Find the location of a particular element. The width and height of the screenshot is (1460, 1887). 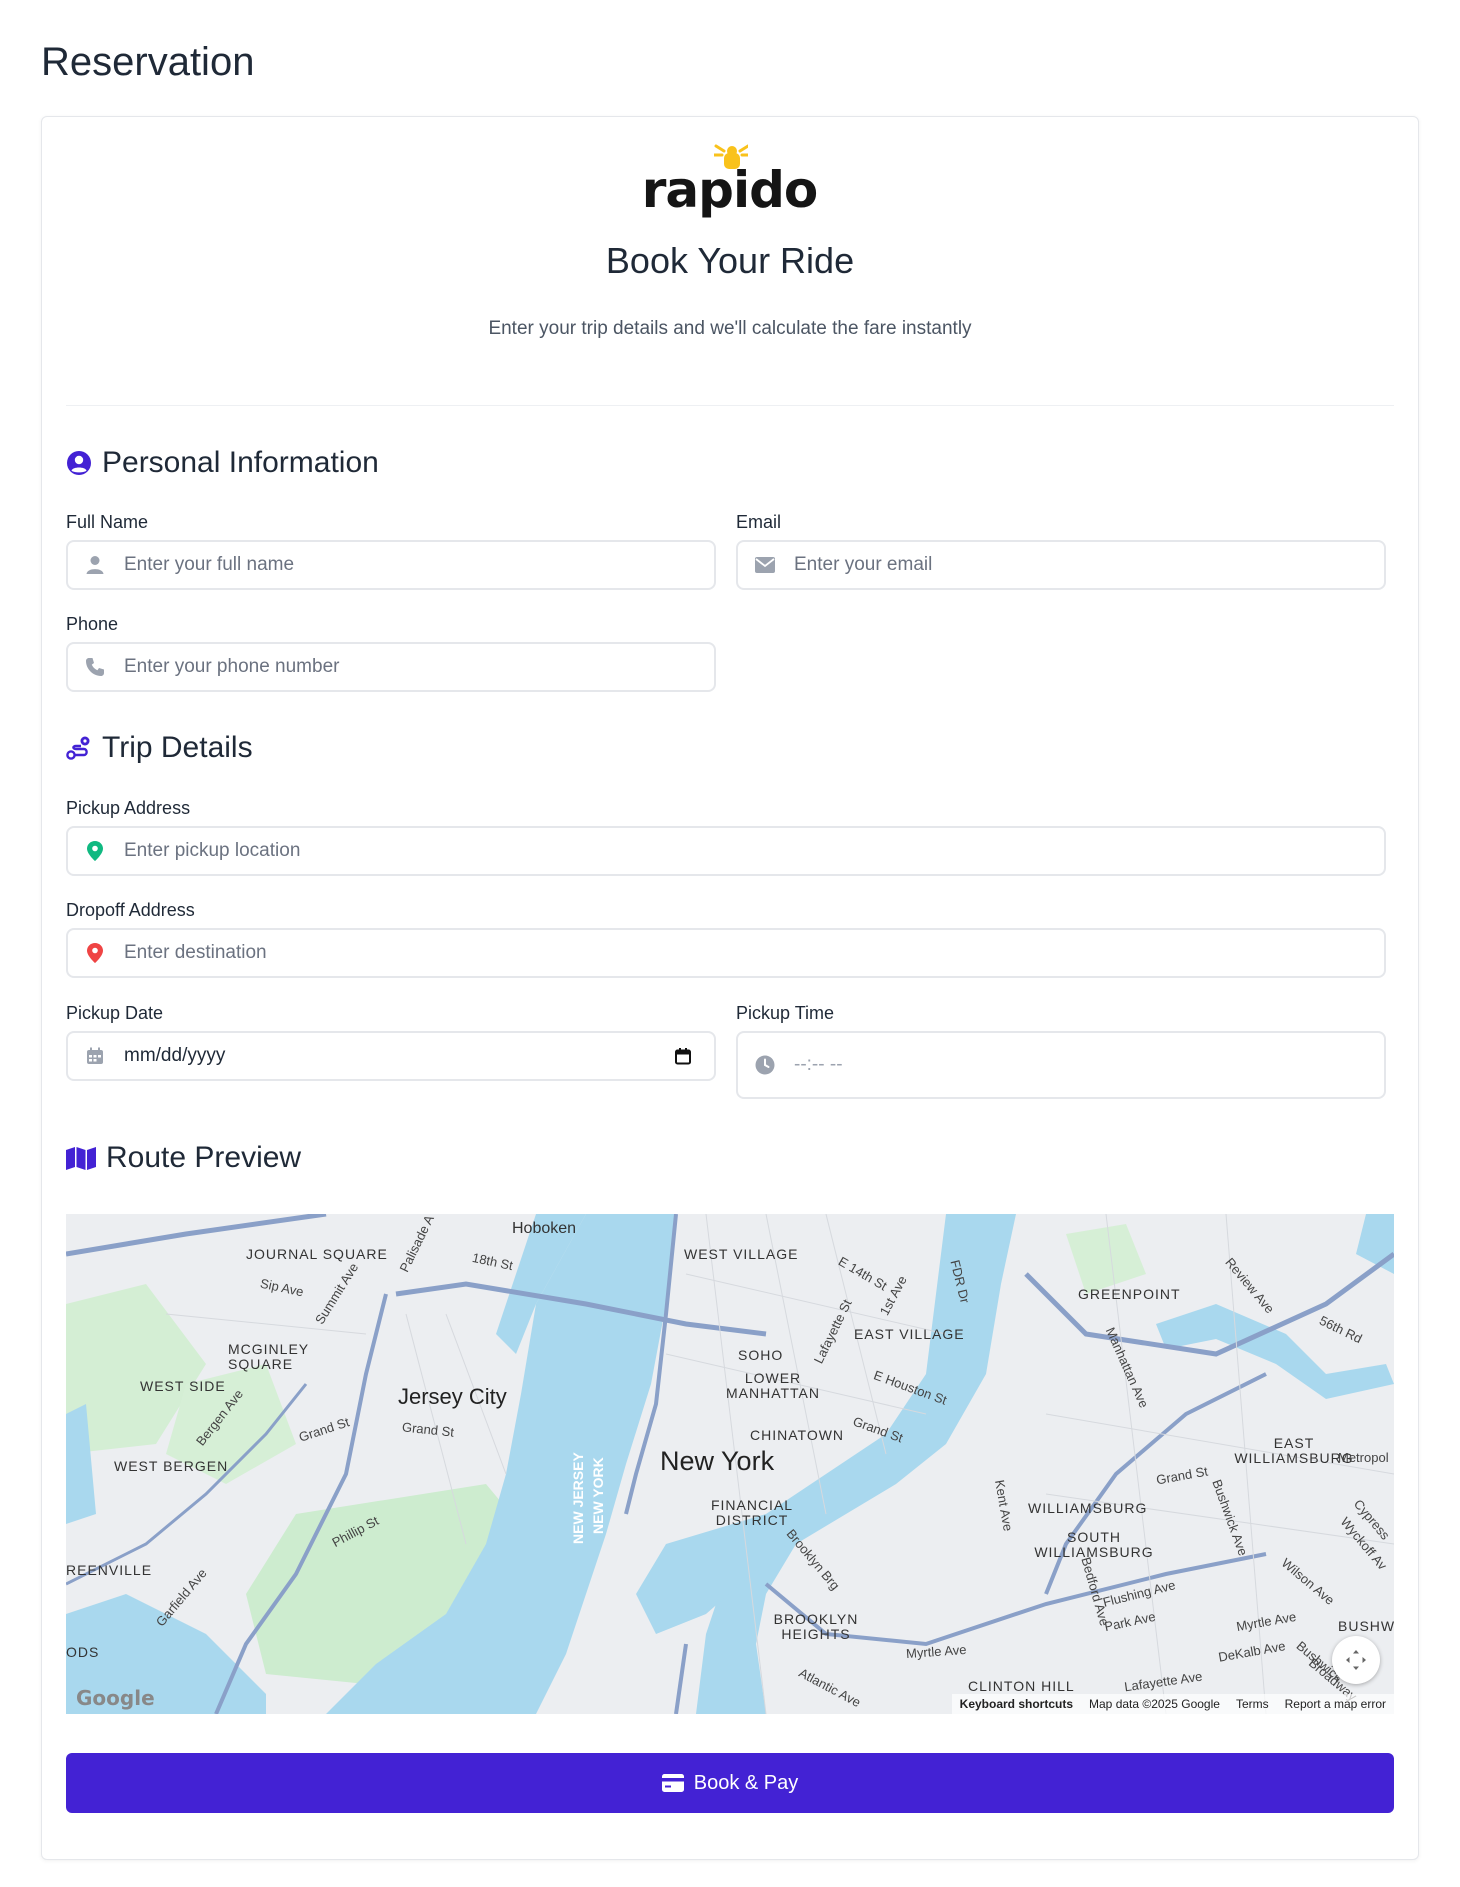

credit-card-icon is located at coordinates (672, 1783).